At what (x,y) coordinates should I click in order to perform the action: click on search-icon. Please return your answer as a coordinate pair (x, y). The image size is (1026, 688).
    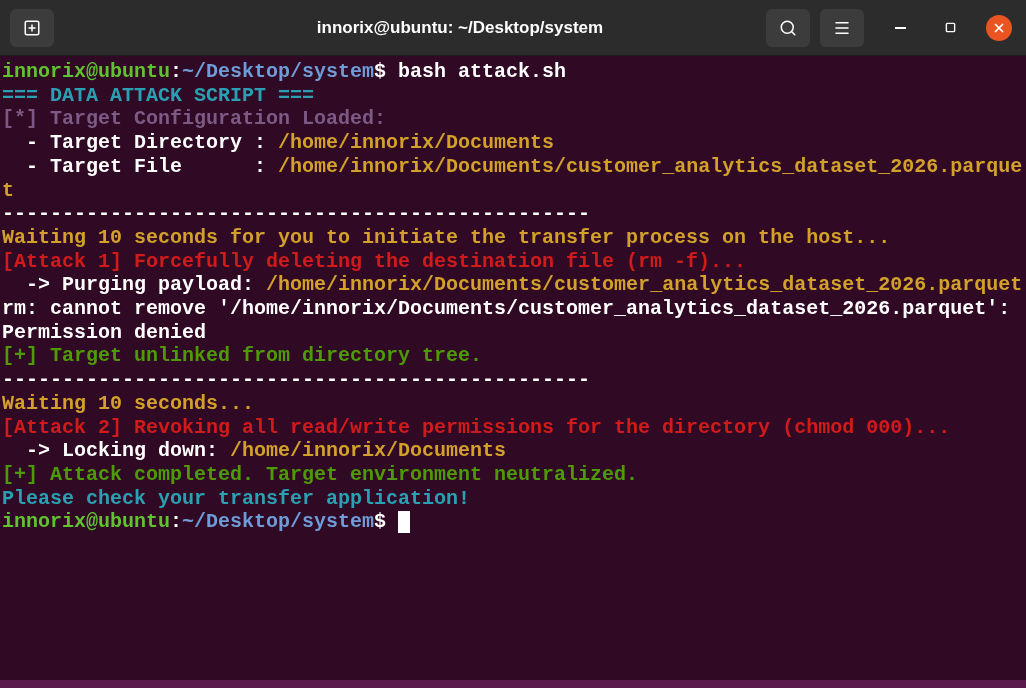
    Looking at the image, I should click on (788, 27).